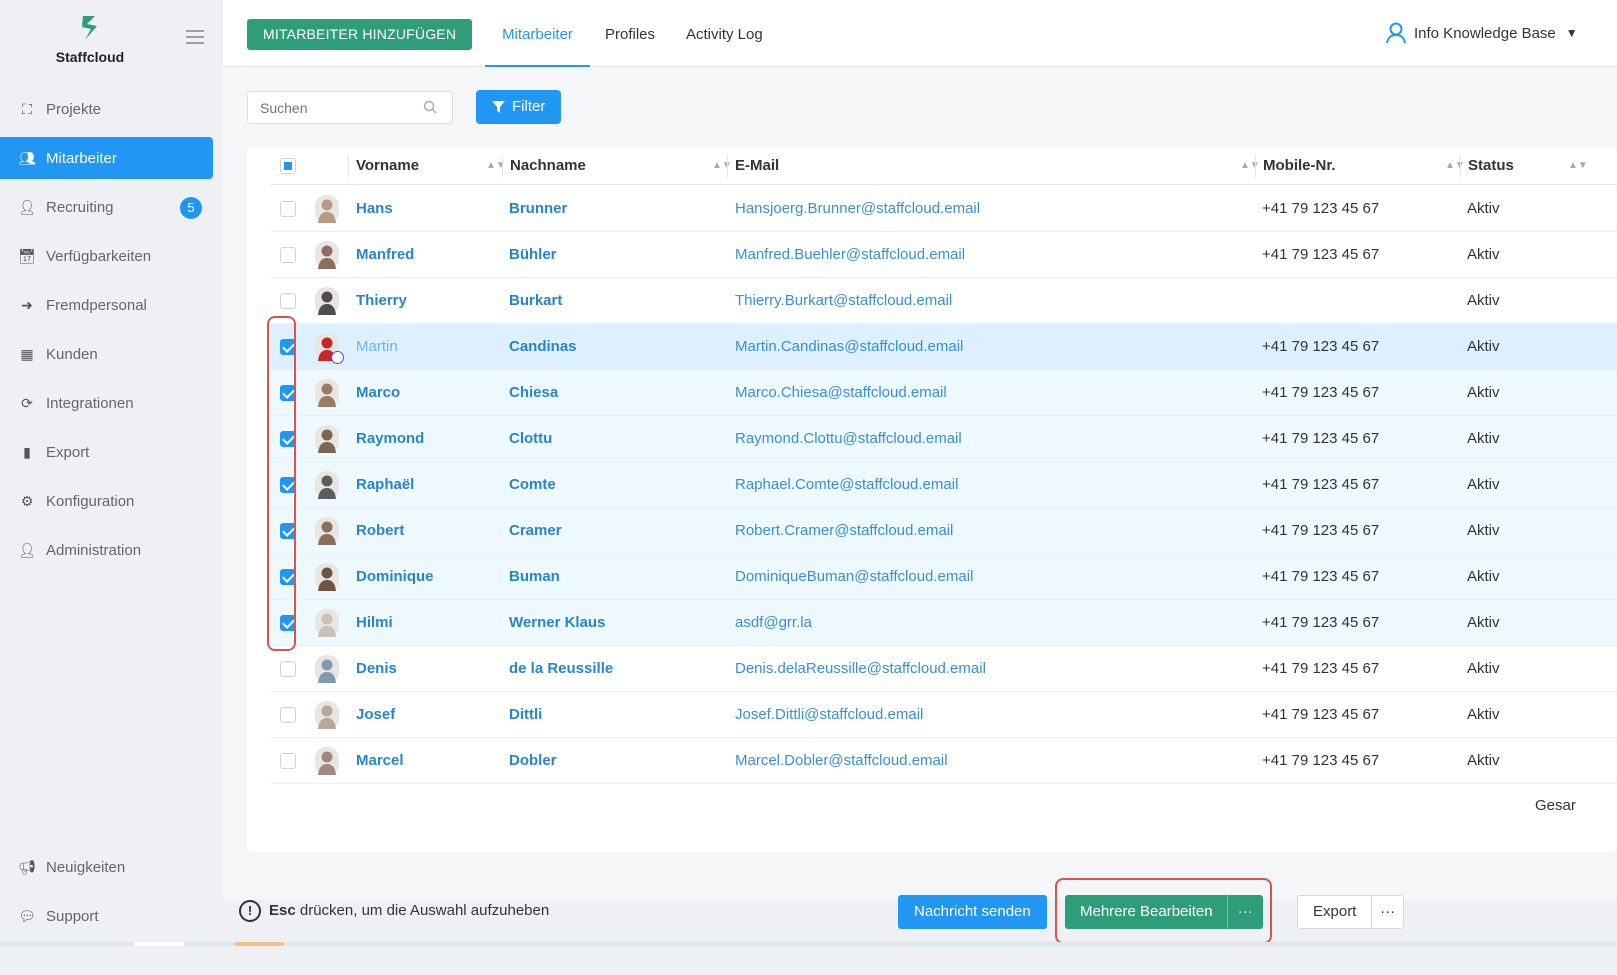 The width and height of the screenshot is (1617, 975). Describe the element at coordinates (537, 33) in the screenshot. I see `tab-mitarbeiter: Mitarbeiter` at that location.